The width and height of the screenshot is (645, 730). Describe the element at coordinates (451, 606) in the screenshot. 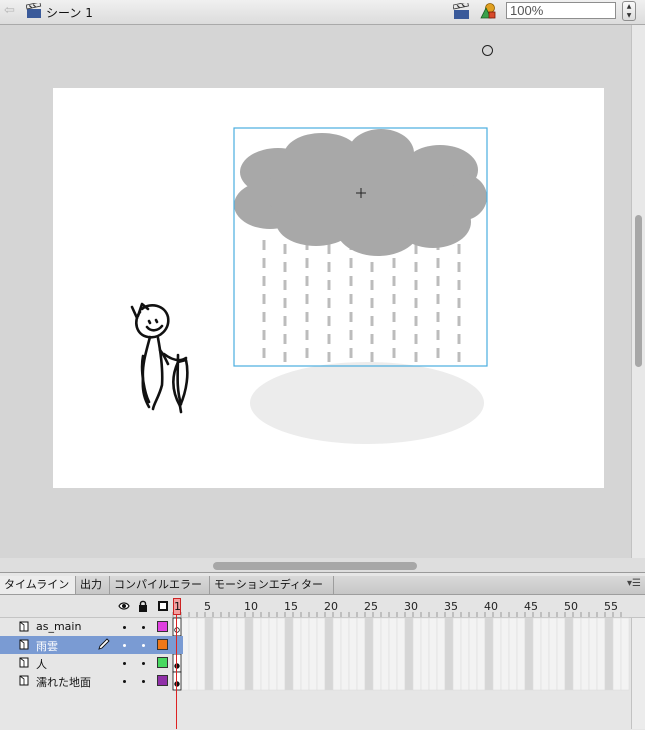

I see `frame-number: 35` at that location.